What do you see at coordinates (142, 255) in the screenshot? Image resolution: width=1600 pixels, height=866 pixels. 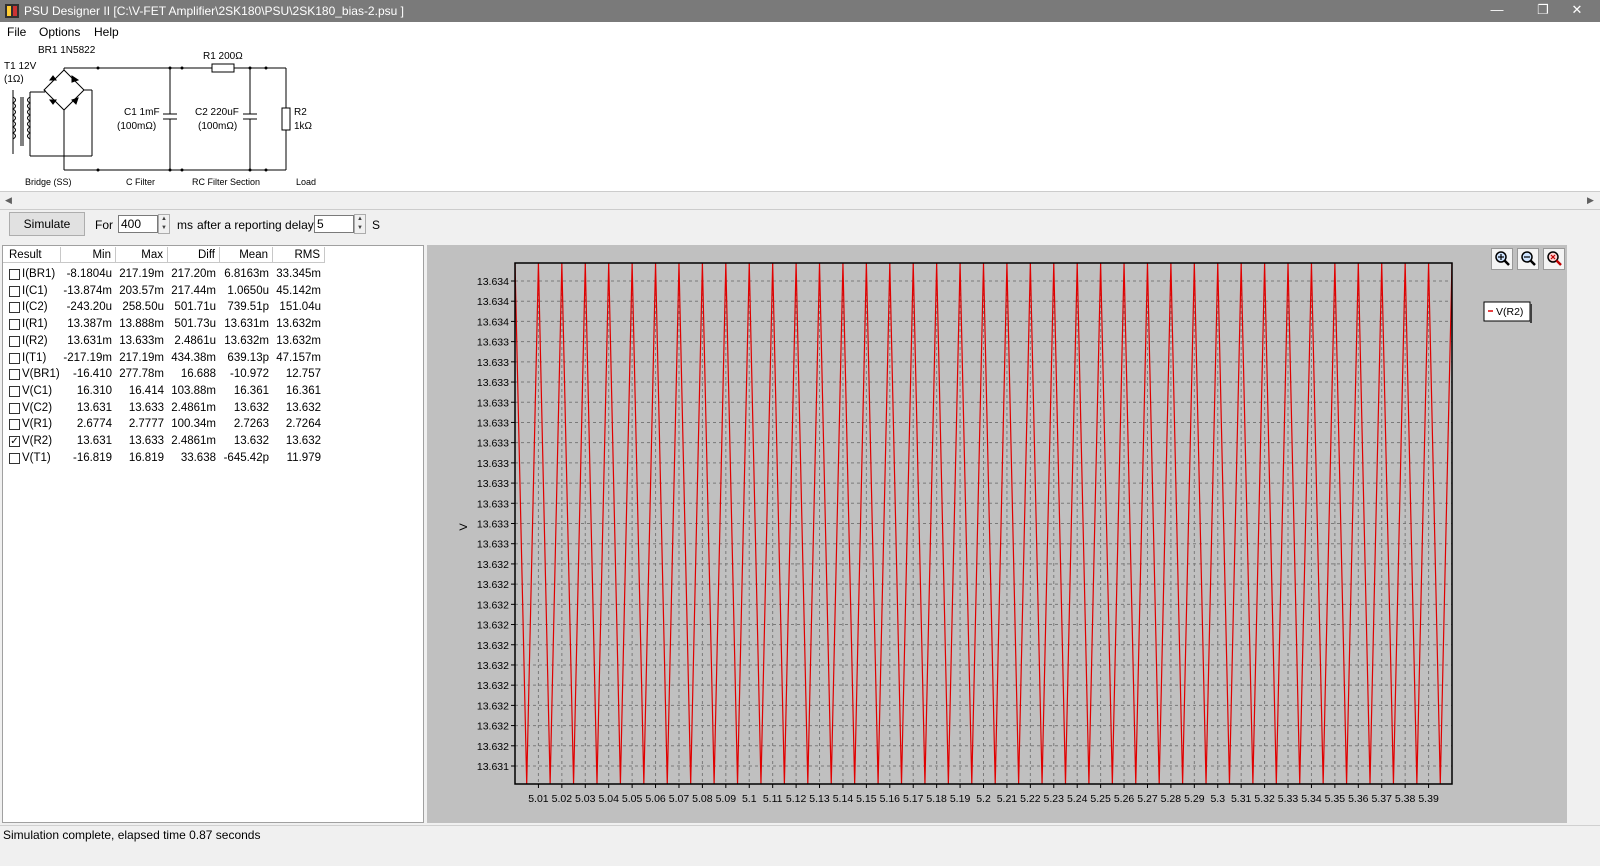 I see `column-header-max: Max` at bounding box center [142, 255].